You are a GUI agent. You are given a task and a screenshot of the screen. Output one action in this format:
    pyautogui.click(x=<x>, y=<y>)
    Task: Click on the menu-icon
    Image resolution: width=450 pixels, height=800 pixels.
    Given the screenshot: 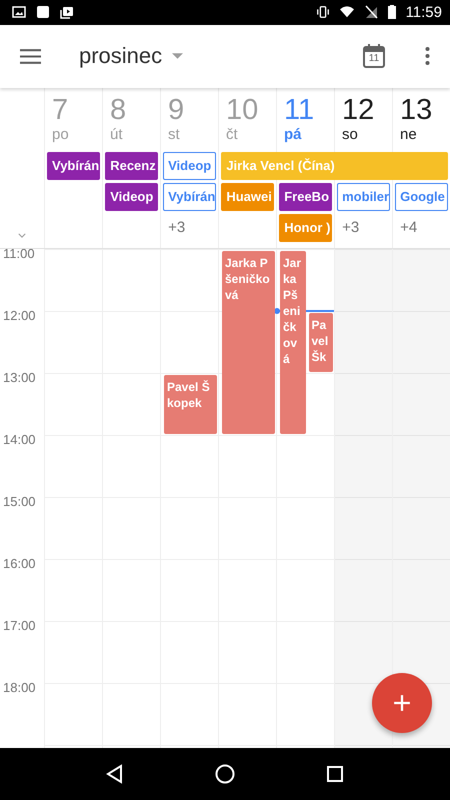 What is the action you would take?
    pyautogui.click(x=30, y=56)
    